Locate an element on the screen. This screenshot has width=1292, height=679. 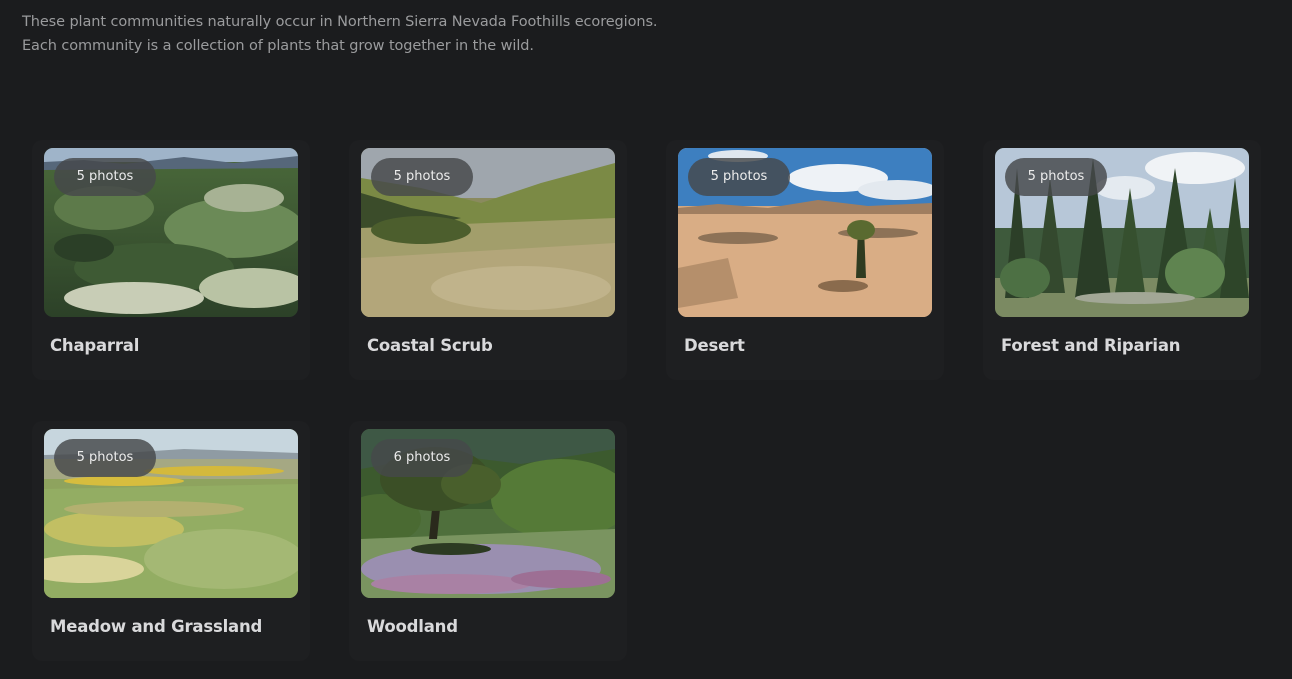
community-card-chaparral: 5 photos Chaparral is located at coordinates (171, 260).